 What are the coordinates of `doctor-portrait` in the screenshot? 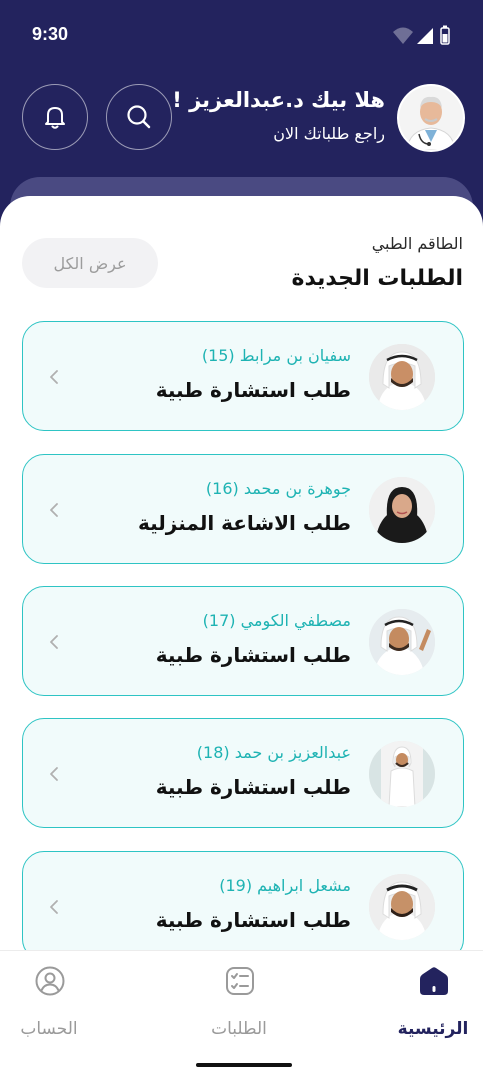 It's located at (431, 118).